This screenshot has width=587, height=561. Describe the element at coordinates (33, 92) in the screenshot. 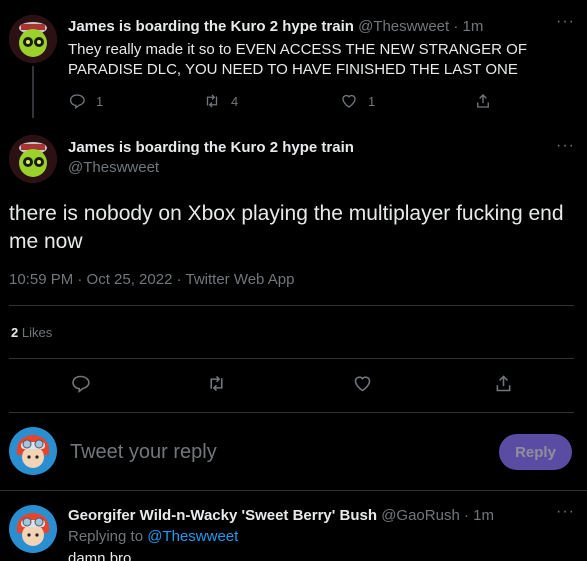

I see `thread-line` at that location.